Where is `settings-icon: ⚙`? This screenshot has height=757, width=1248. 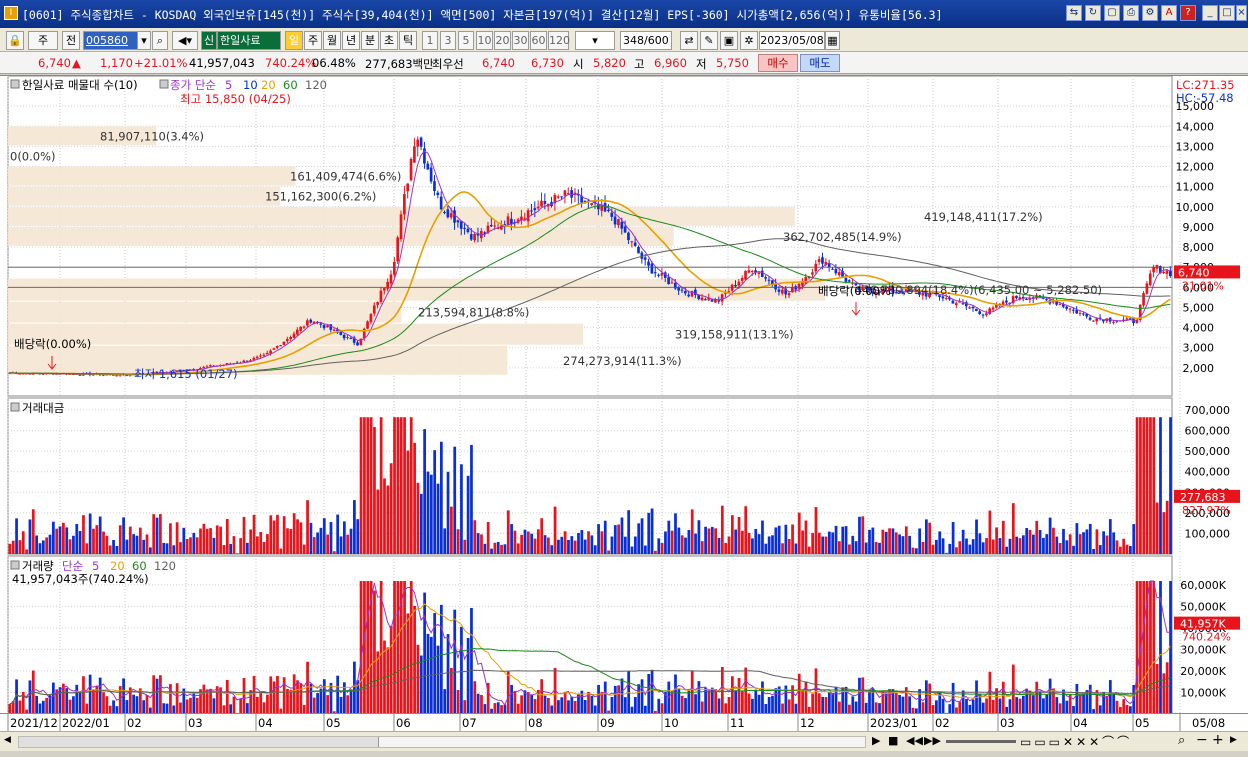 settings-icon: ⚙ is located at coordinates (1150, 13).